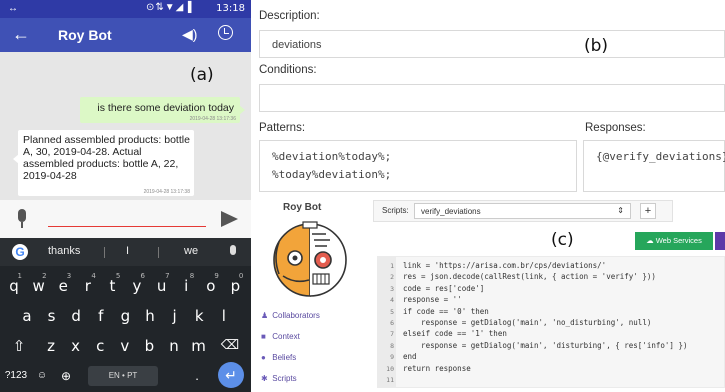 This screenshot has width=725, height=392. I want to click on line-number: 6, so click(392, 323).